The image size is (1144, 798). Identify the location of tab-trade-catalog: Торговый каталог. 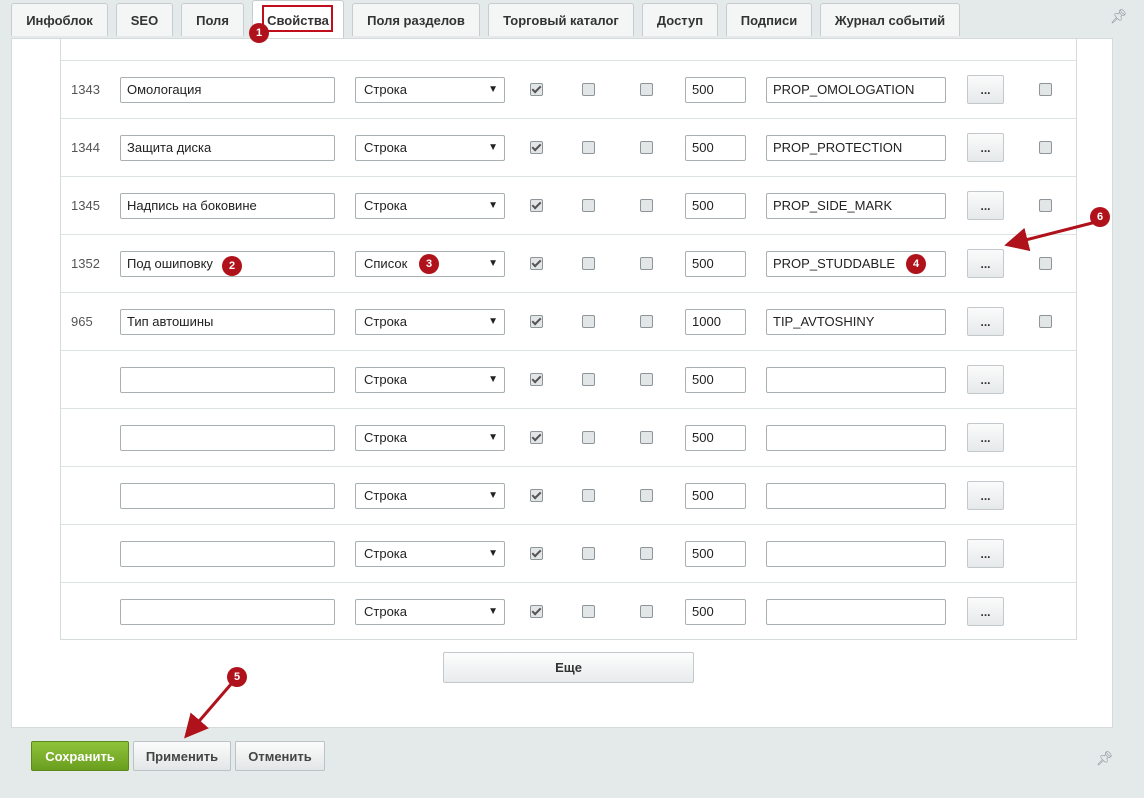
(561, 19).